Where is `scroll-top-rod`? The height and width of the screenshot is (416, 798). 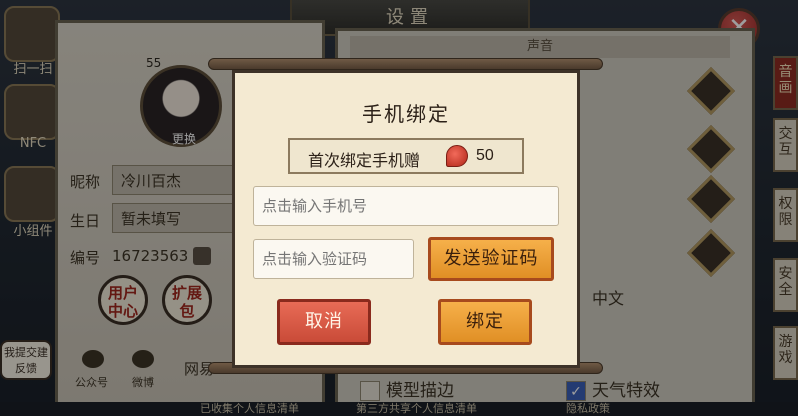
scroll-top-rod is located at coordinates (405, 64).